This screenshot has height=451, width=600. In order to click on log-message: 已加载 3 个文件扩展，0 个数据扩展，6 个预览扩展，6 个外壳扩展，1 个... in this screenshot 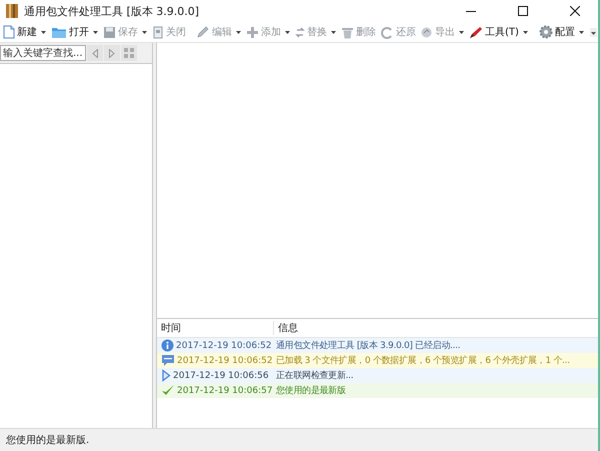, I will do `click(422, 360)`.